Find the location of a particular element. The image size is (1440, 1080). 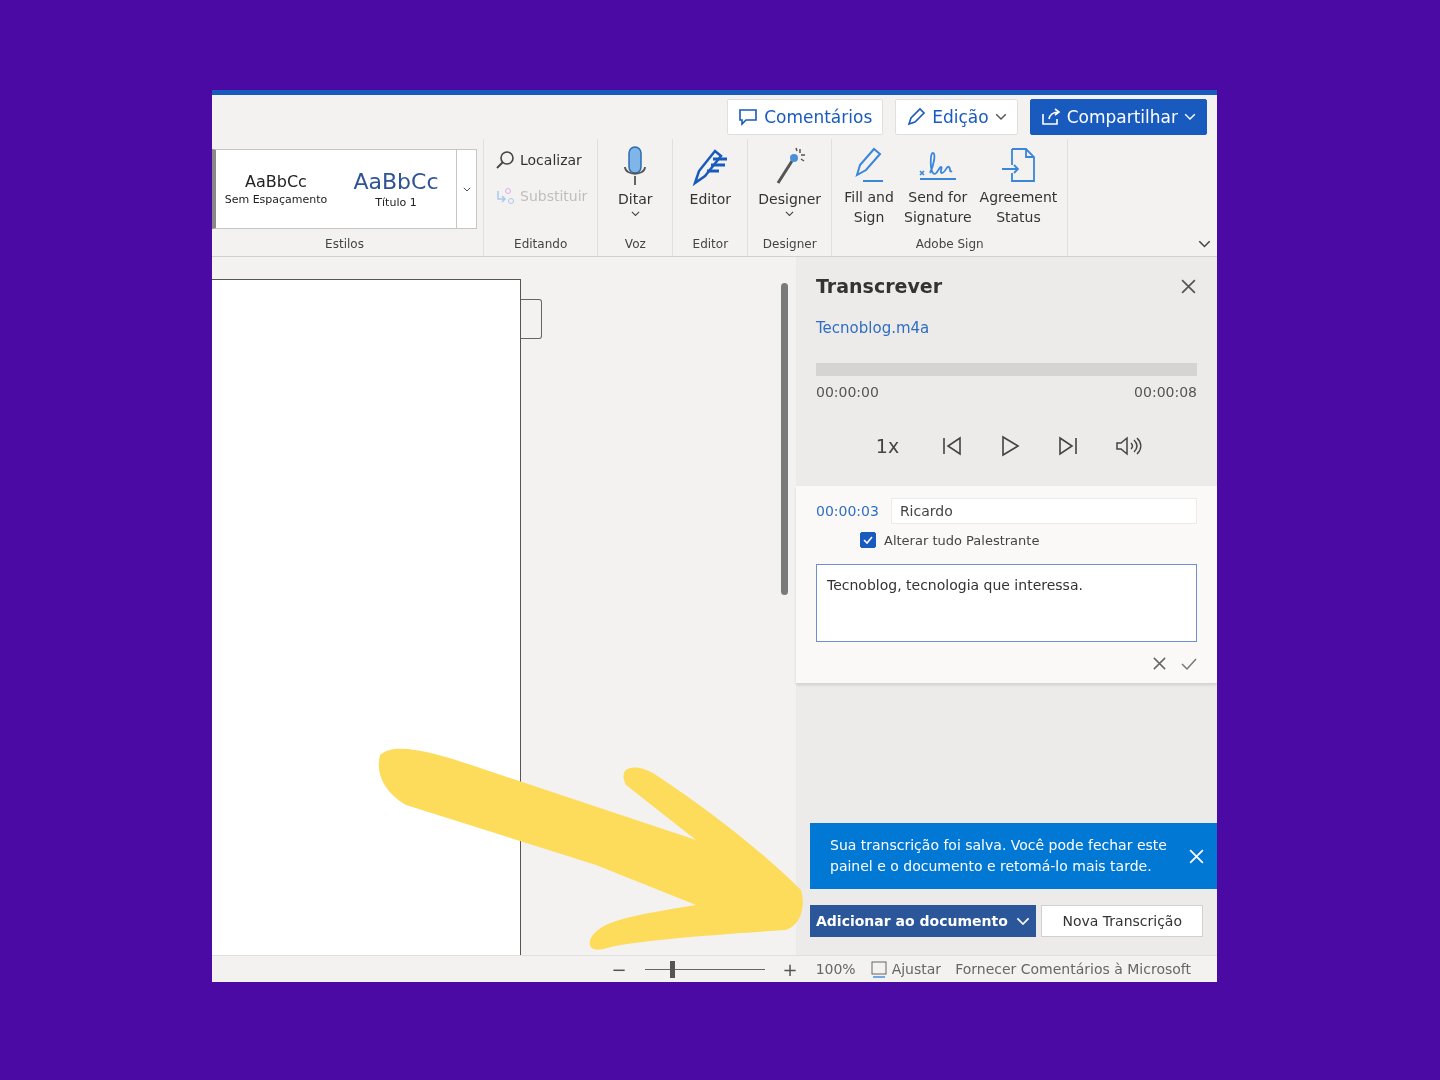

skip-back-button is located at coordinates (952, 446).